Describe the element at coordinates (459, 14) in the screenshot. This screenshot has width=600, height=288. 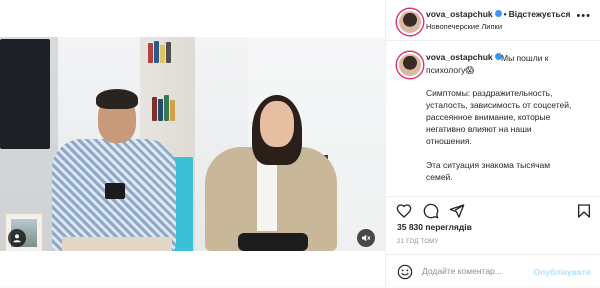
I see `header-username: vova_ostapchuk` at that location.